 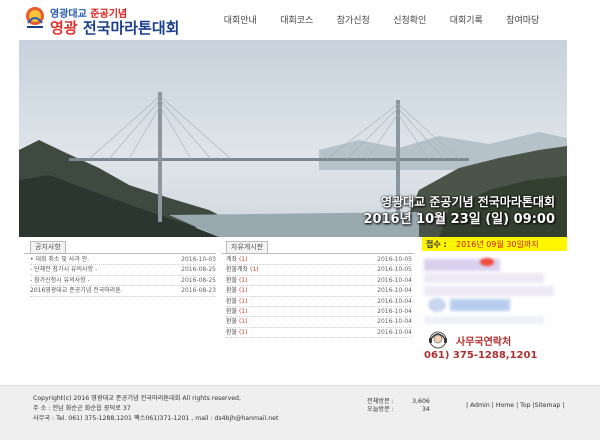 What do you see at coordinates (123, 260) in the screenshot?
I see `list-item: • 대회 취소 및 사과 안. 2016-10-03` at bounding box center [123, 260].